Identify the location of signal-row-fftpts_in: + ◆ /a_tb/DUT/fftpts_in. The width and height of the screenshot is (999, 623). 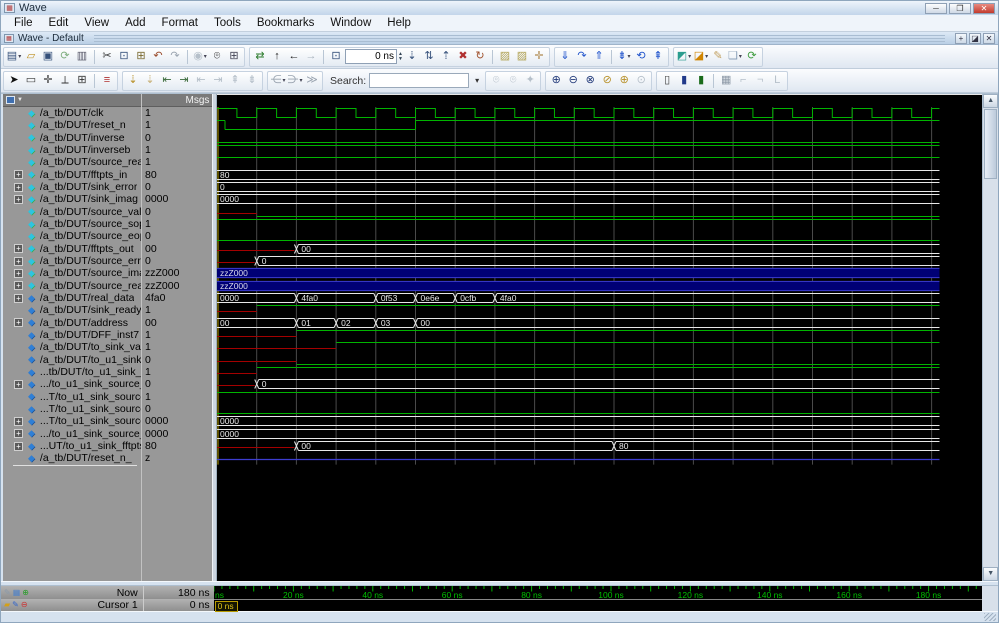
(72, 175).